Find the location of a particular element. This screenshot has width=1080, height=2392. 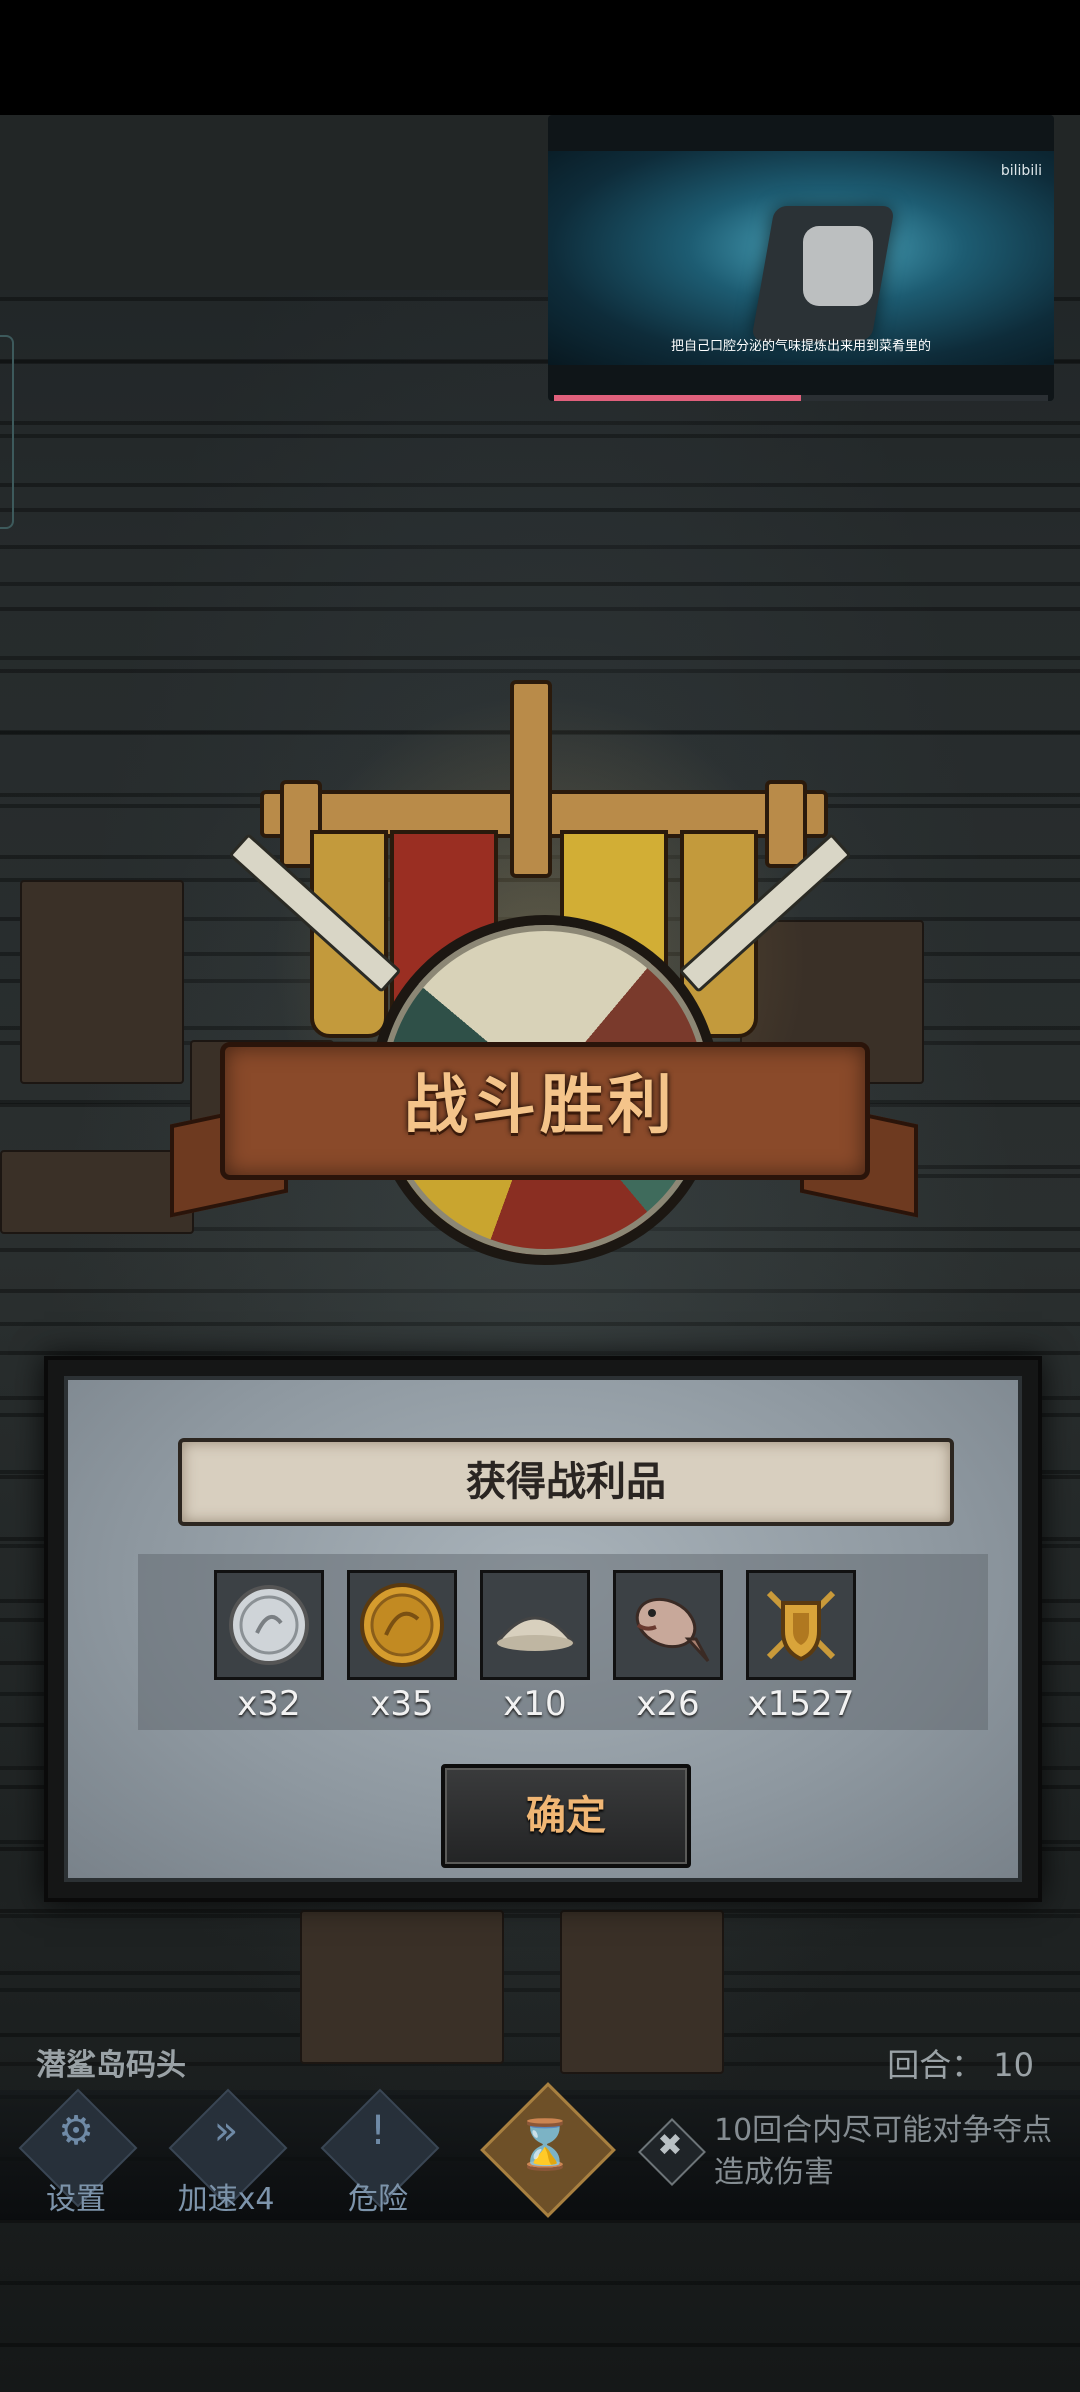

reward-count: x1527 is located at coordinates (801, 1704).